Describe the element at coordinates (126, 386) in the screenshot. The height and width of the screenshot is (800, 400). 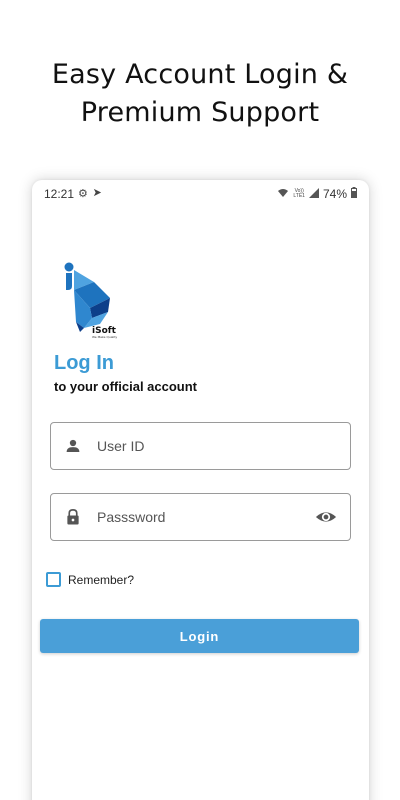
I see `login-subtitle: to your official account` at that location.